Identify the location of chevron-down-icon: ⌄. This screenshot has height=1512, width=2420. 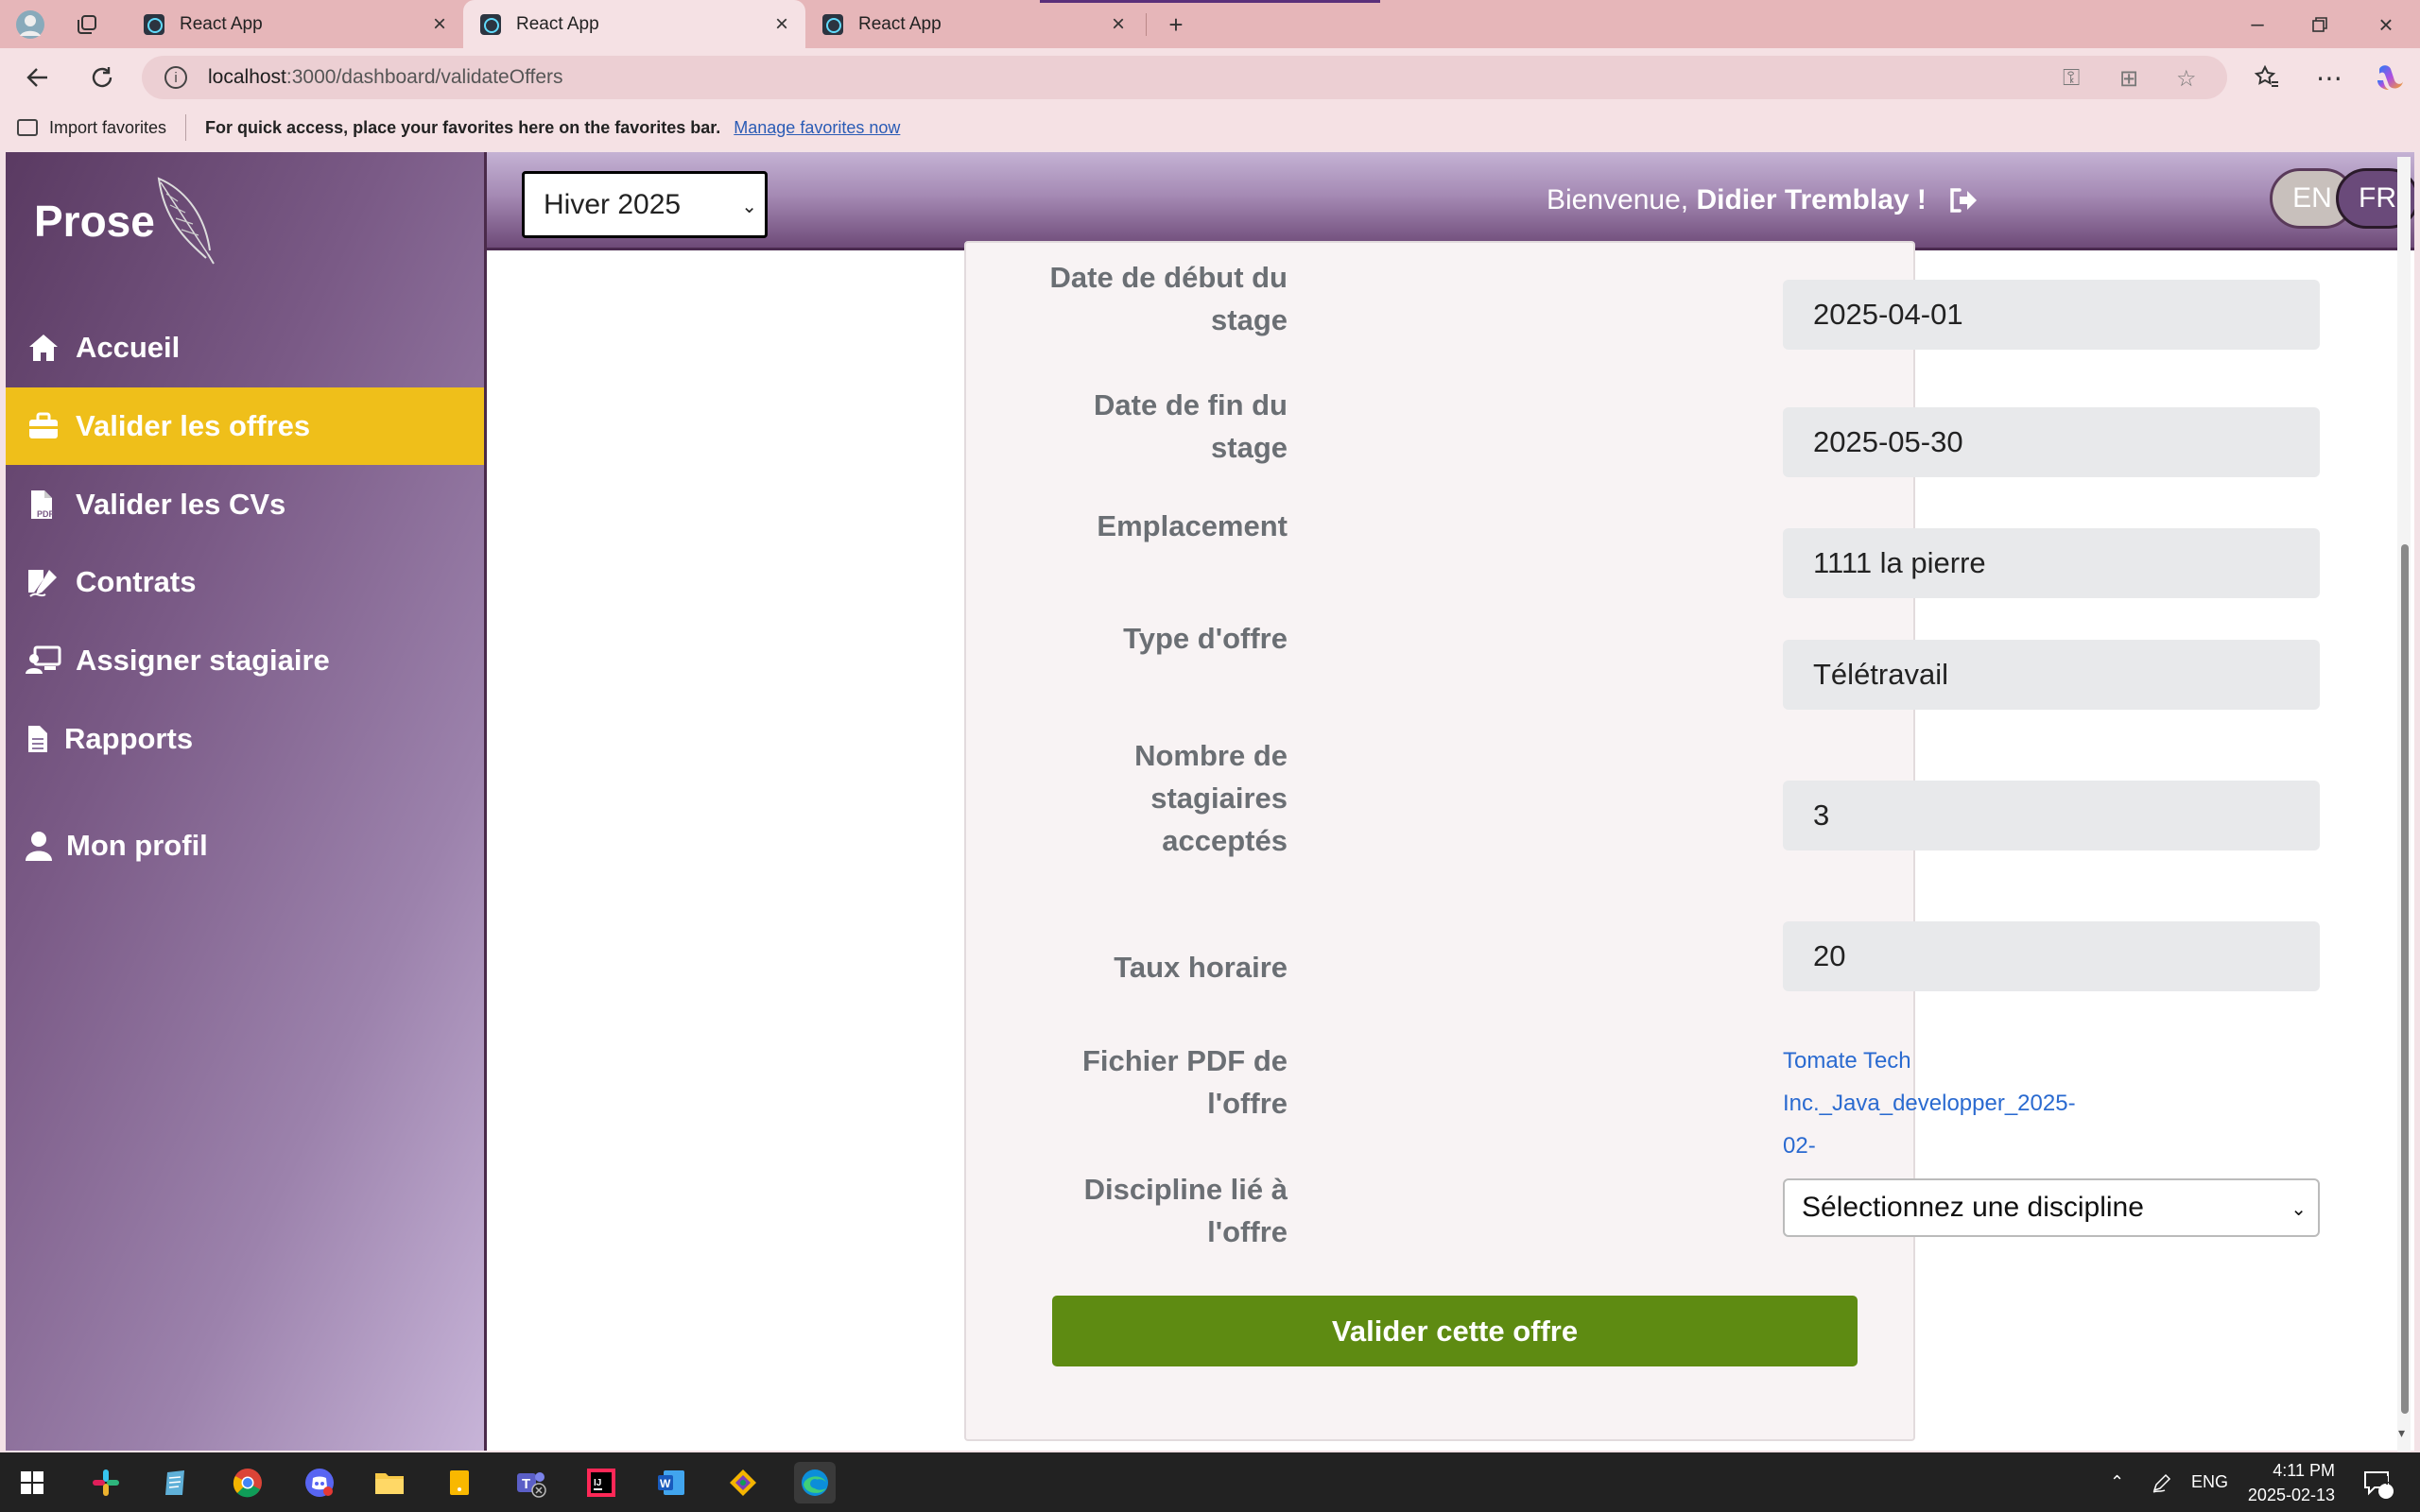
(2298, 1209).